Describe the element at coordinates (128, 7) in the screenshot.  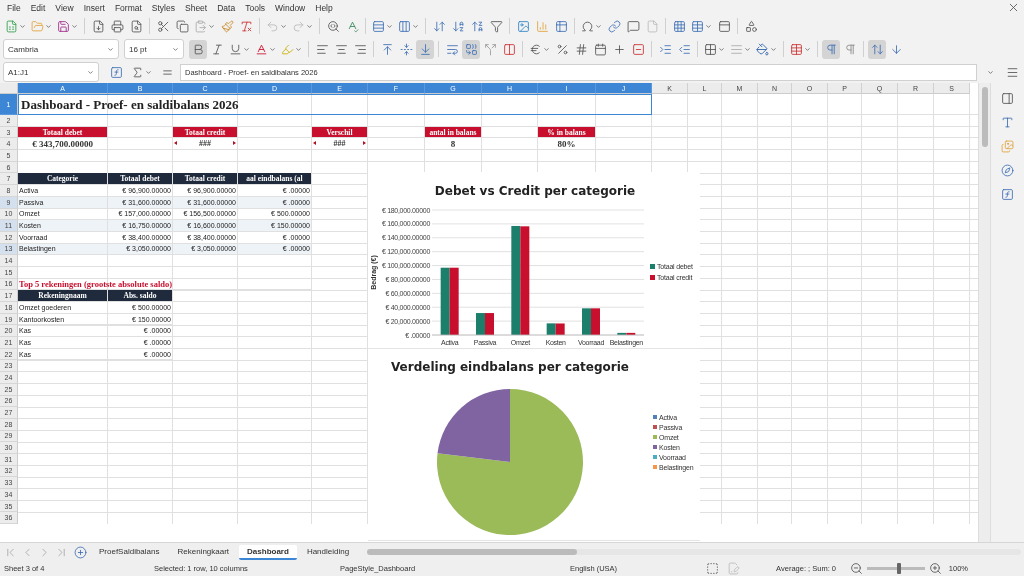
I see `menu-item: Format` at that location.